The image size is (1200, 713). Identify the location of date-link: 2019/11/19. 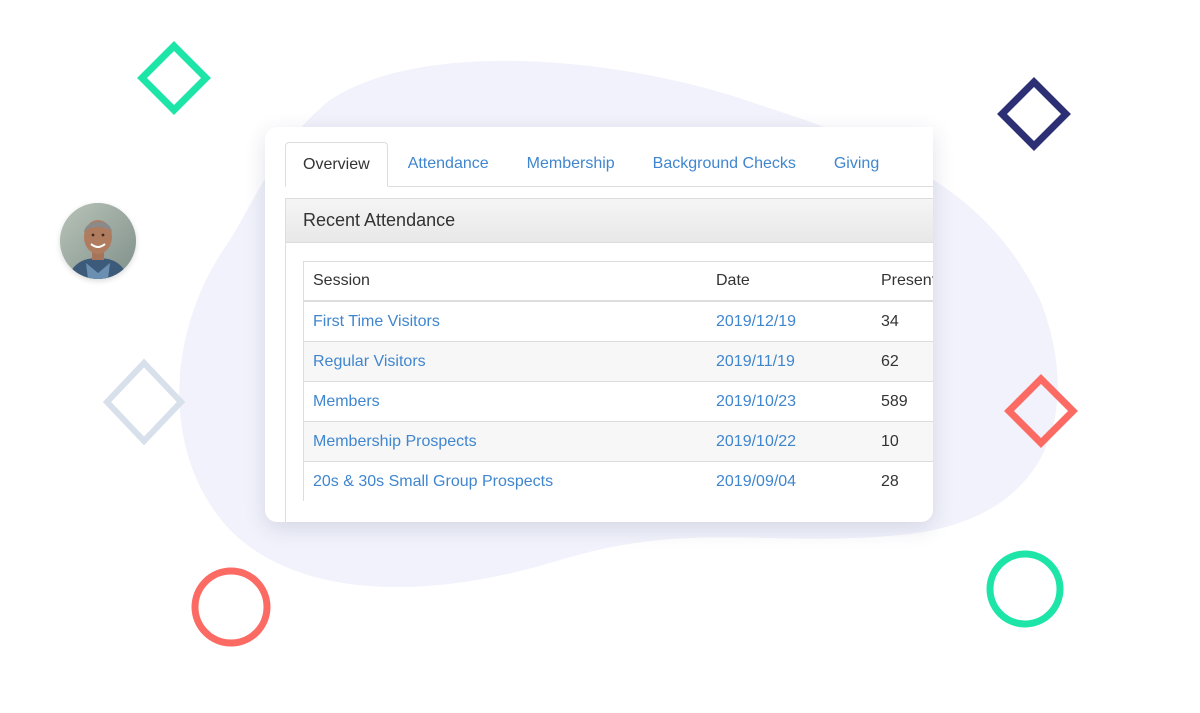
(755, 361).